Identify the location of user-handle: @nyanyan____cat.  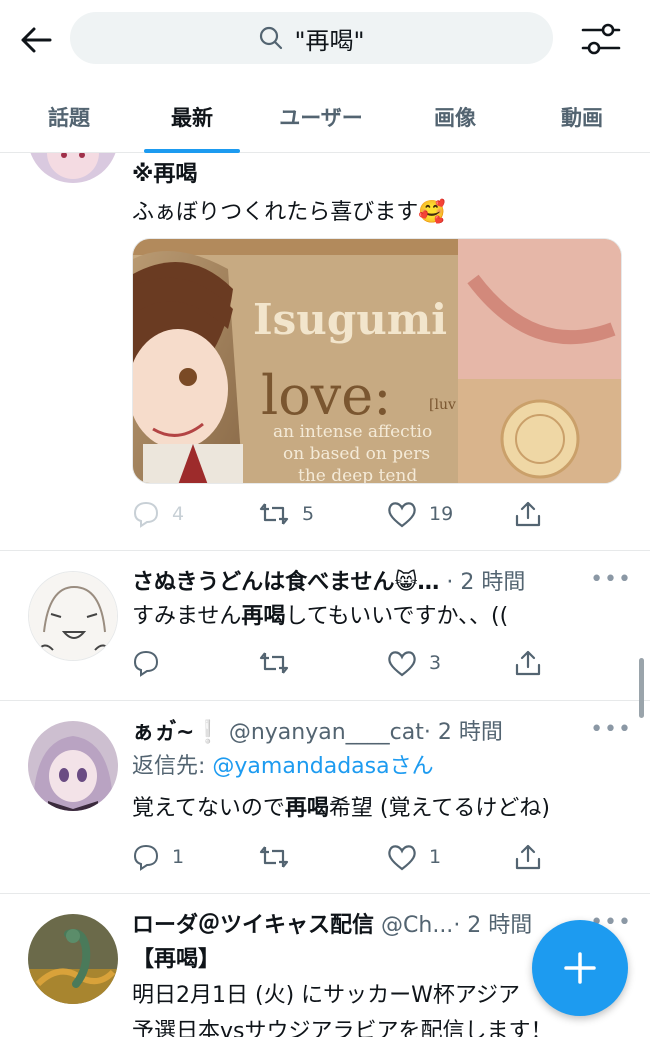
(326, 732).